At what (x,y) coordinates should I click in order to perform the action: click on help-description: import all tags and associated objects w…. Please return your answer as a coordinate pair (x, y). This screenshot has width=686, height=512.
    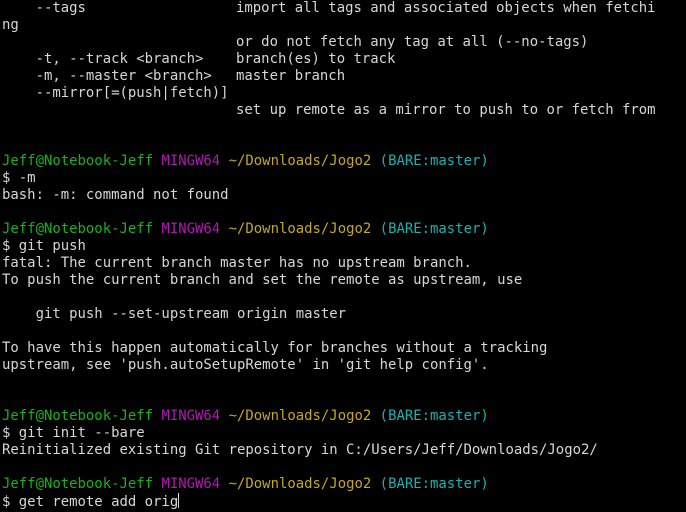
    Looking at the image, I should click on (446, 8).